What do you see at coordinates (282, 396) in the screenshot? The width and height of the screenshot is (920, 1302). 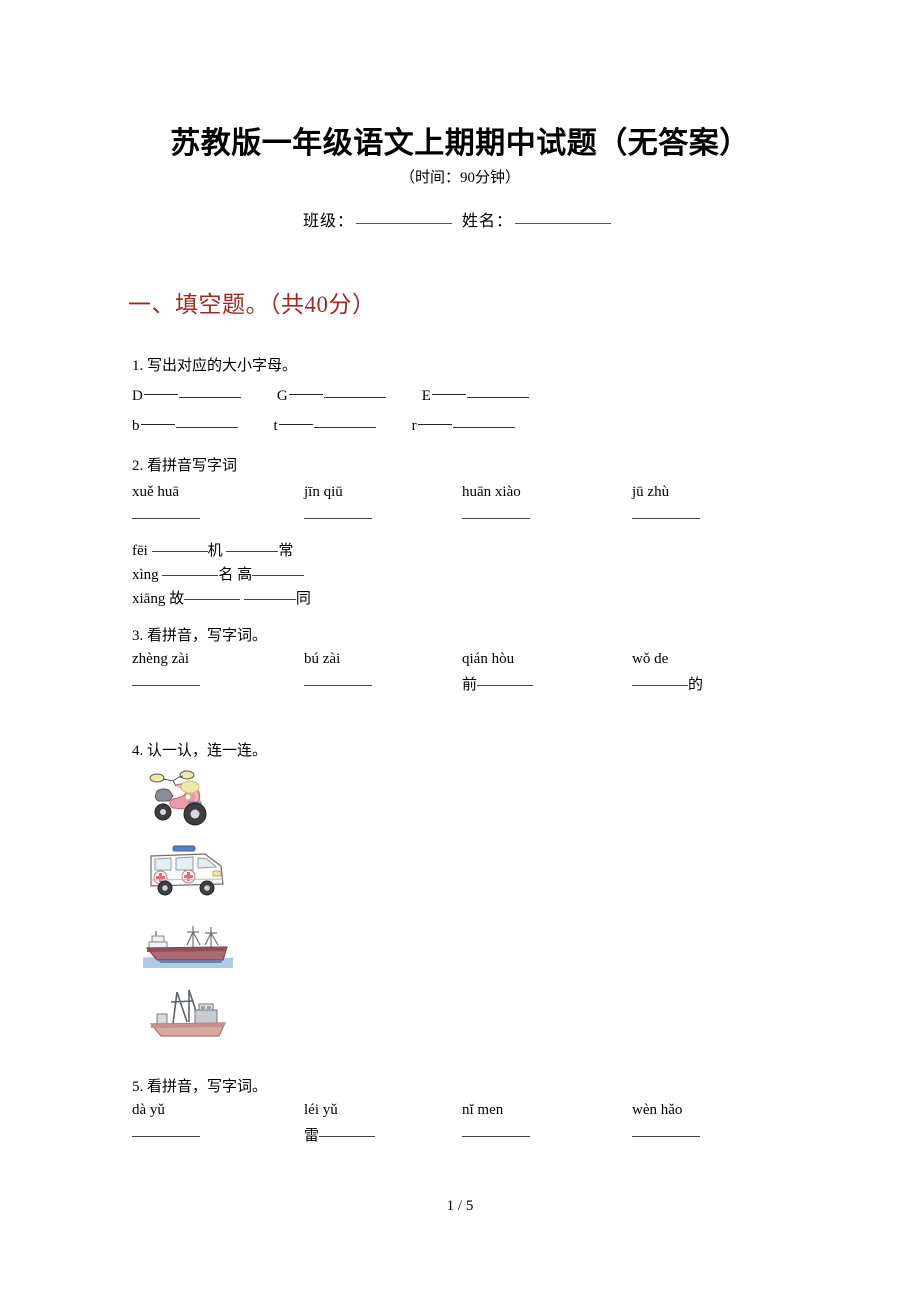 I see `letter-prompt: G` at bounding box center [282, 396].